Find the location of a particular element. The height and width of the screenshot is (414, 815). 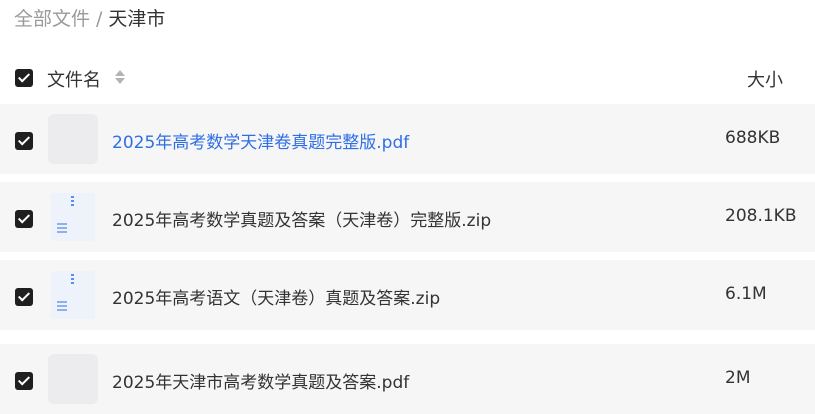

file-size: 208.1KB is located at coordinates (761, 216).